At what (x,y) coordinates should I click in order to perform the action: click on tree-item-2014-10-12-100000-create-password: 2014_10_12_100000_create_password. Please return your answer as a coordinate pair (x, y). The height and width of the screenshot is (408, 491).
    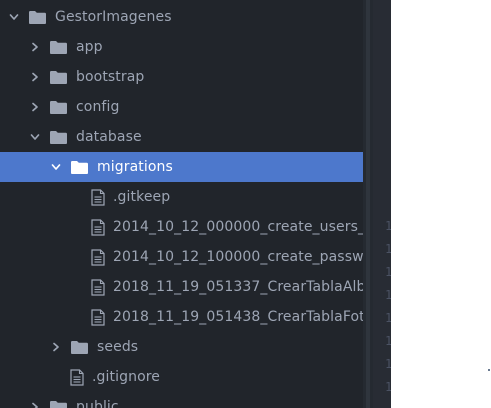
    Looking at the image, I should click on (181, 257).